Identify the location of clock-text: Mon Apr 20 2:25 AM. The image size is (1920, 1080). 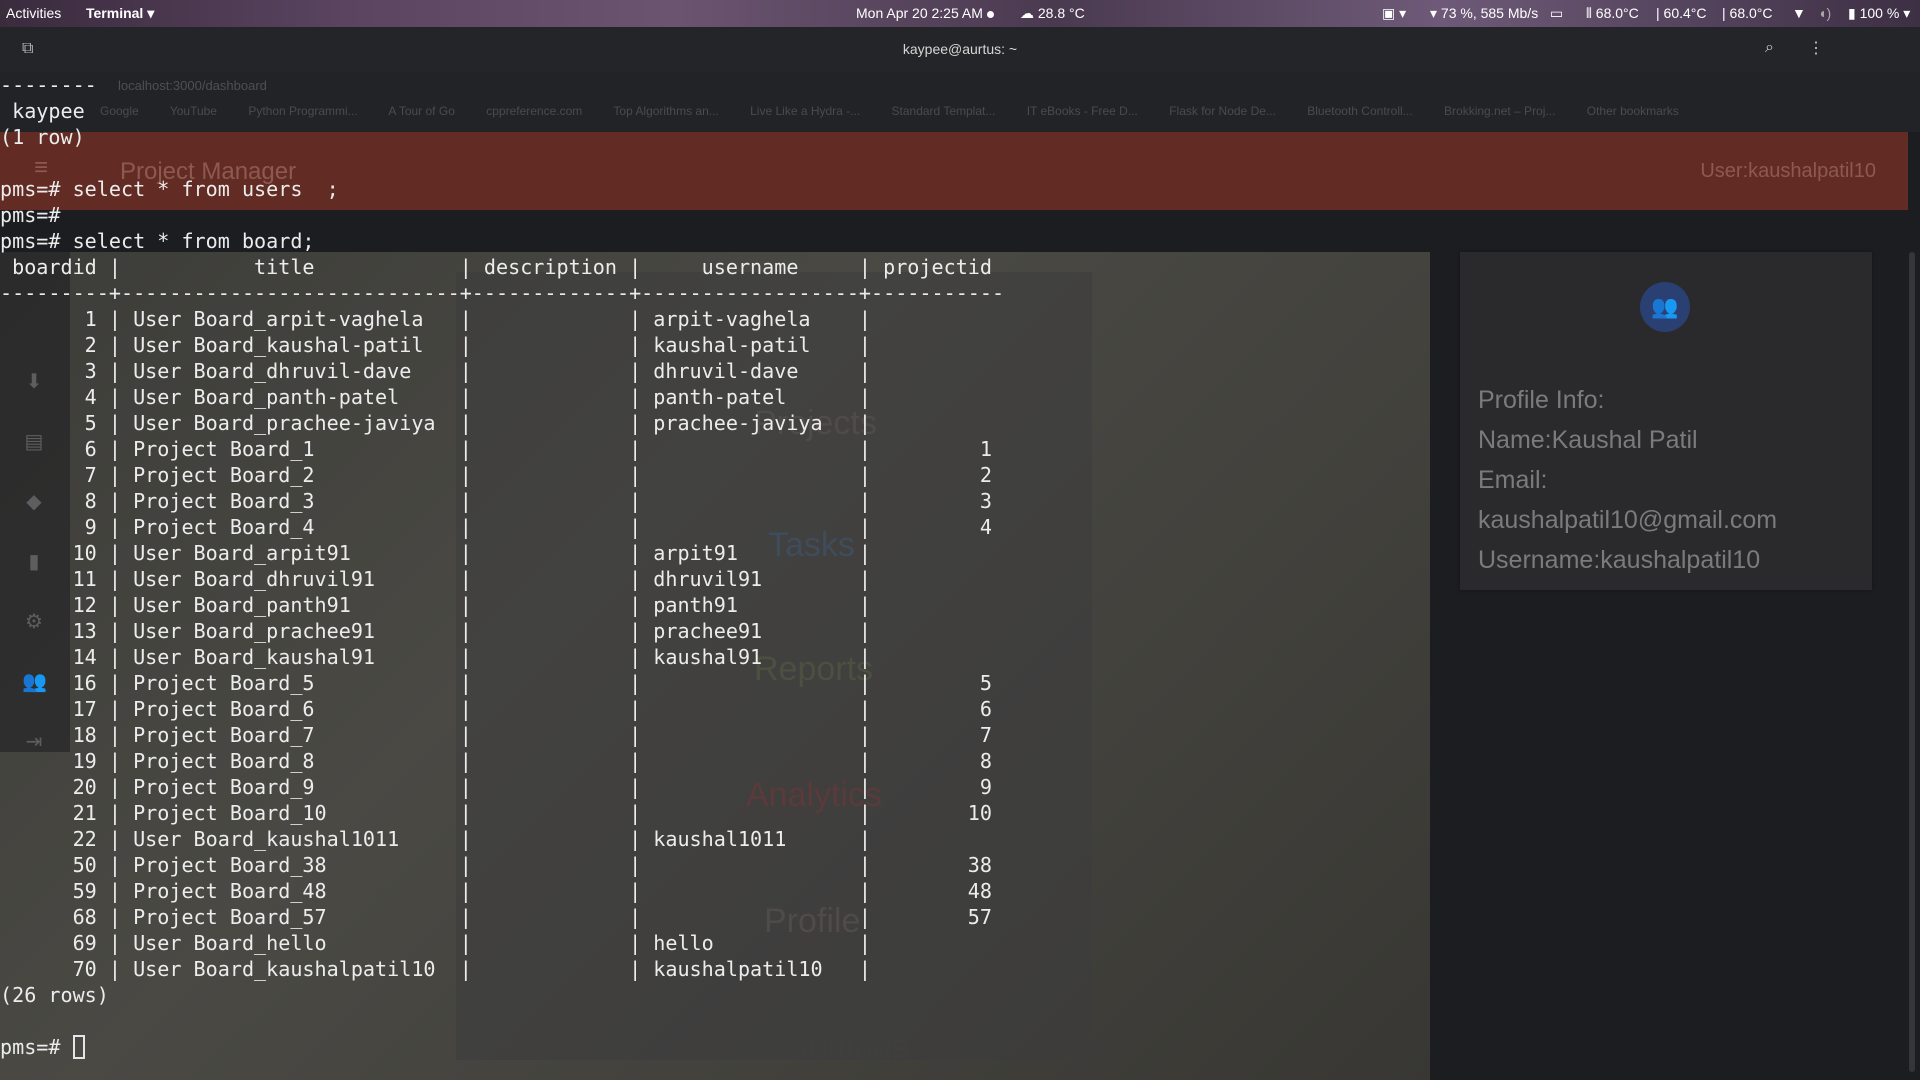
(919, 13).